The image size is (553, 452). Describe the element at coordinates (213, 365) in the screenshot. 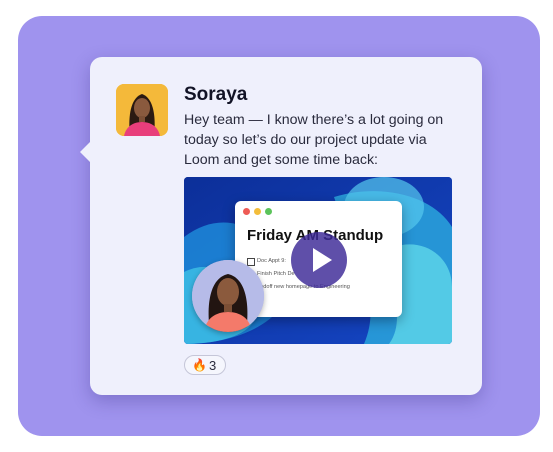

I see `reaction-count: 3` at that location.